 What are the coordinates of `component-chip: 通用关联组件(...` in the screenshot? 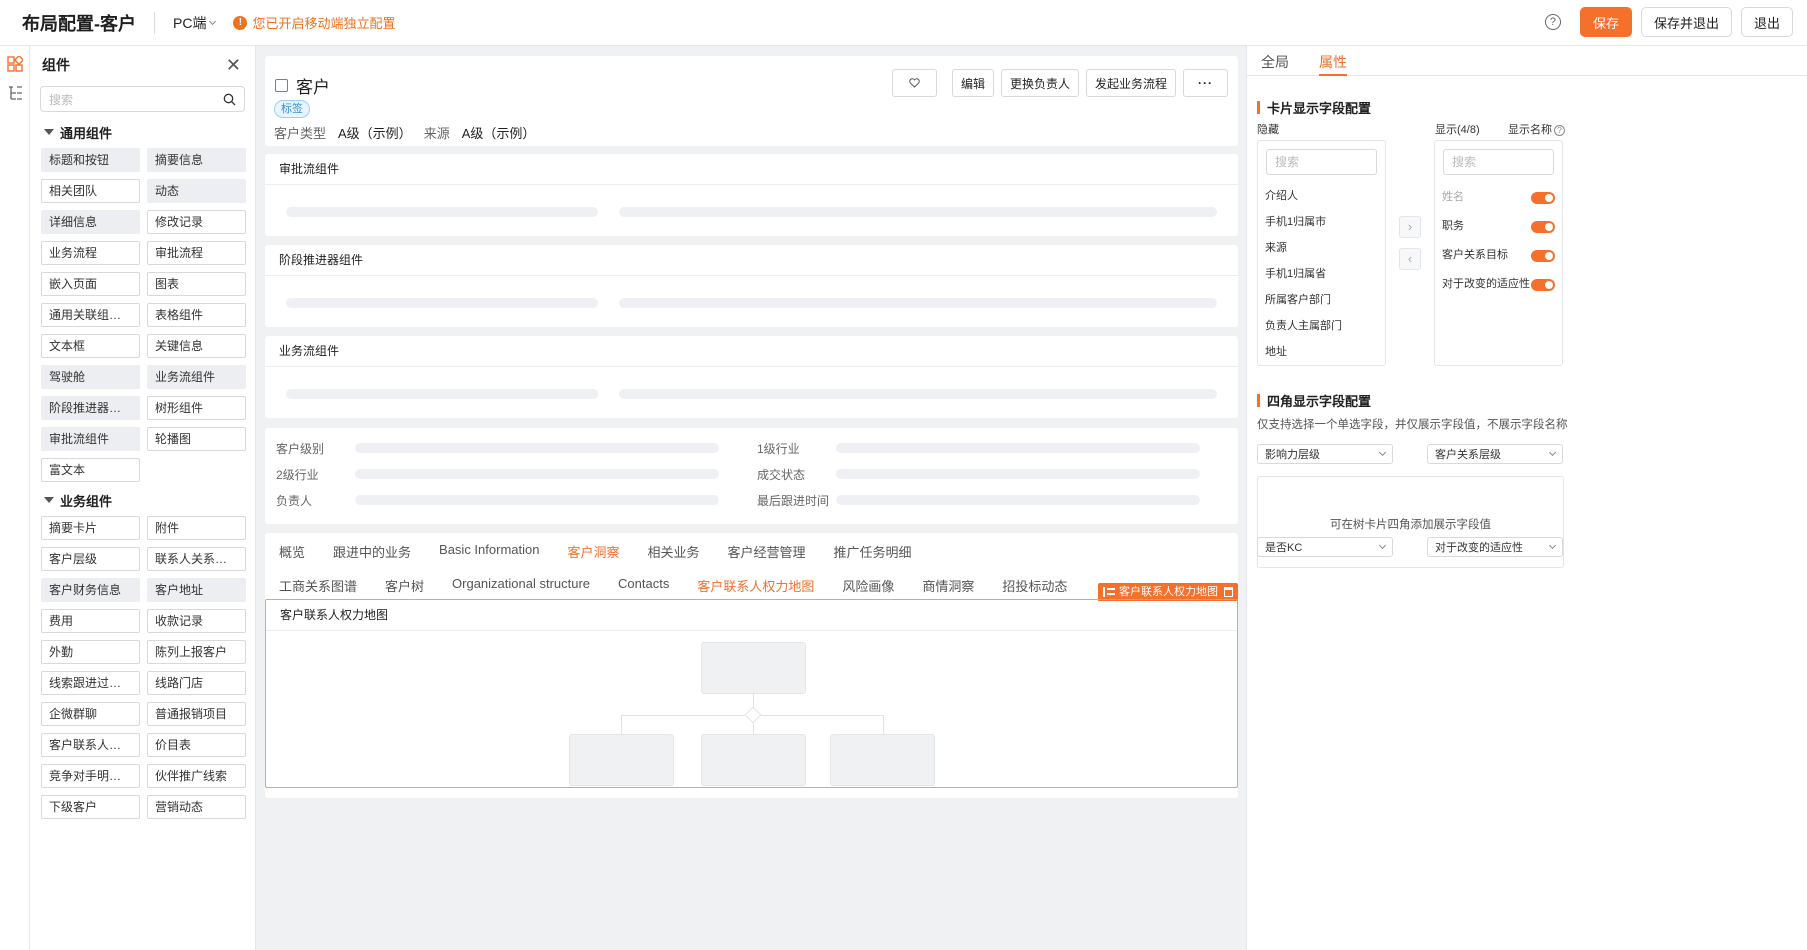 It's located at (90, 315).